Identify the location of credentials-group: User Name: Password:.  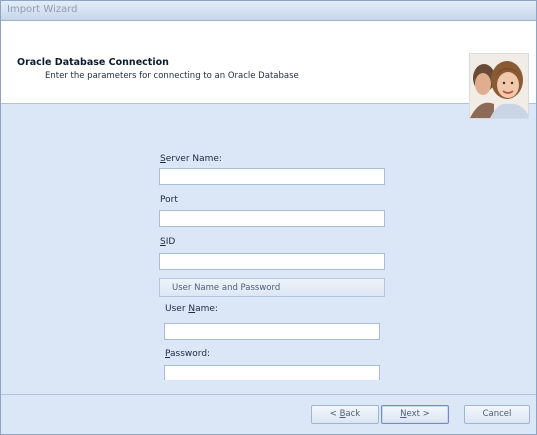
(272, 338).